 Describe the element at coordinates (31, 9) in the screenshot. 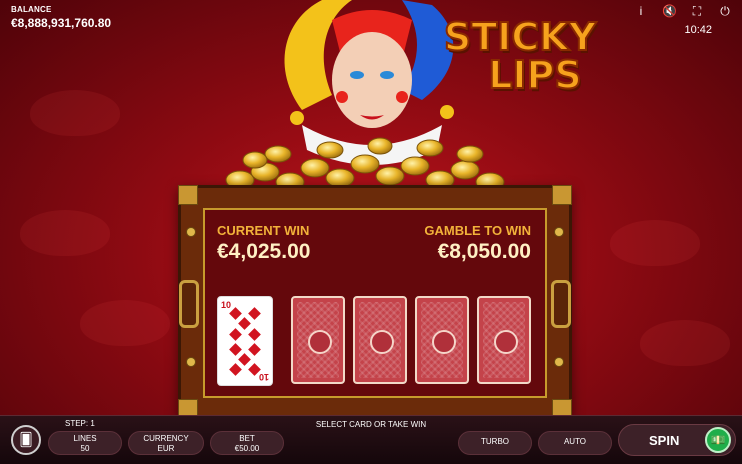

I see `balance-label: BALANCE` at that location.